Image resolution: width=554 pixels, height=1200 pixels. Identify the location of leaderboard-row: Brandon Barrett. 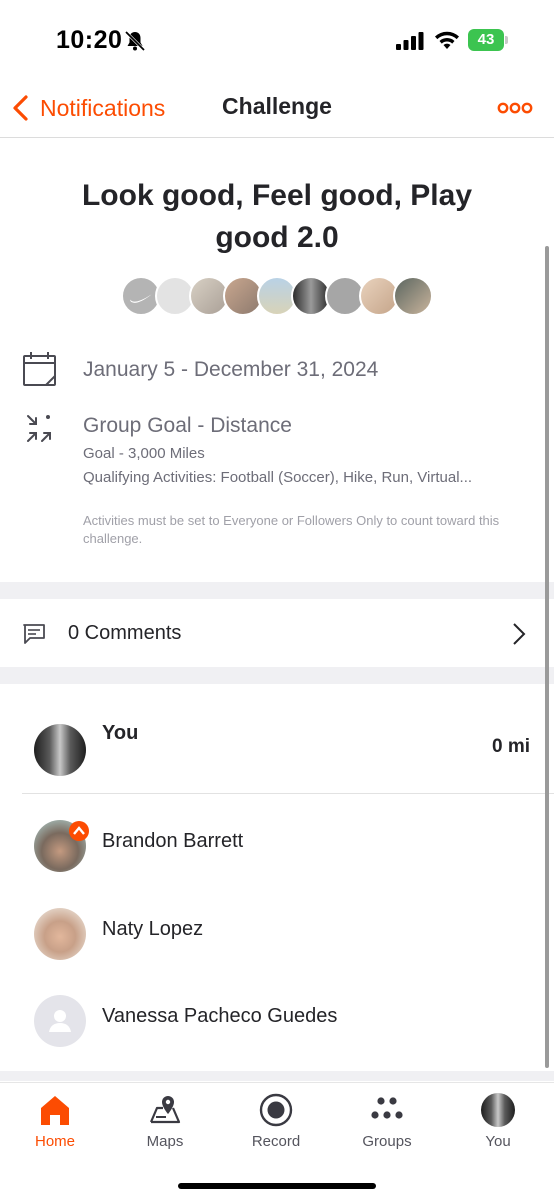
(277, 846).